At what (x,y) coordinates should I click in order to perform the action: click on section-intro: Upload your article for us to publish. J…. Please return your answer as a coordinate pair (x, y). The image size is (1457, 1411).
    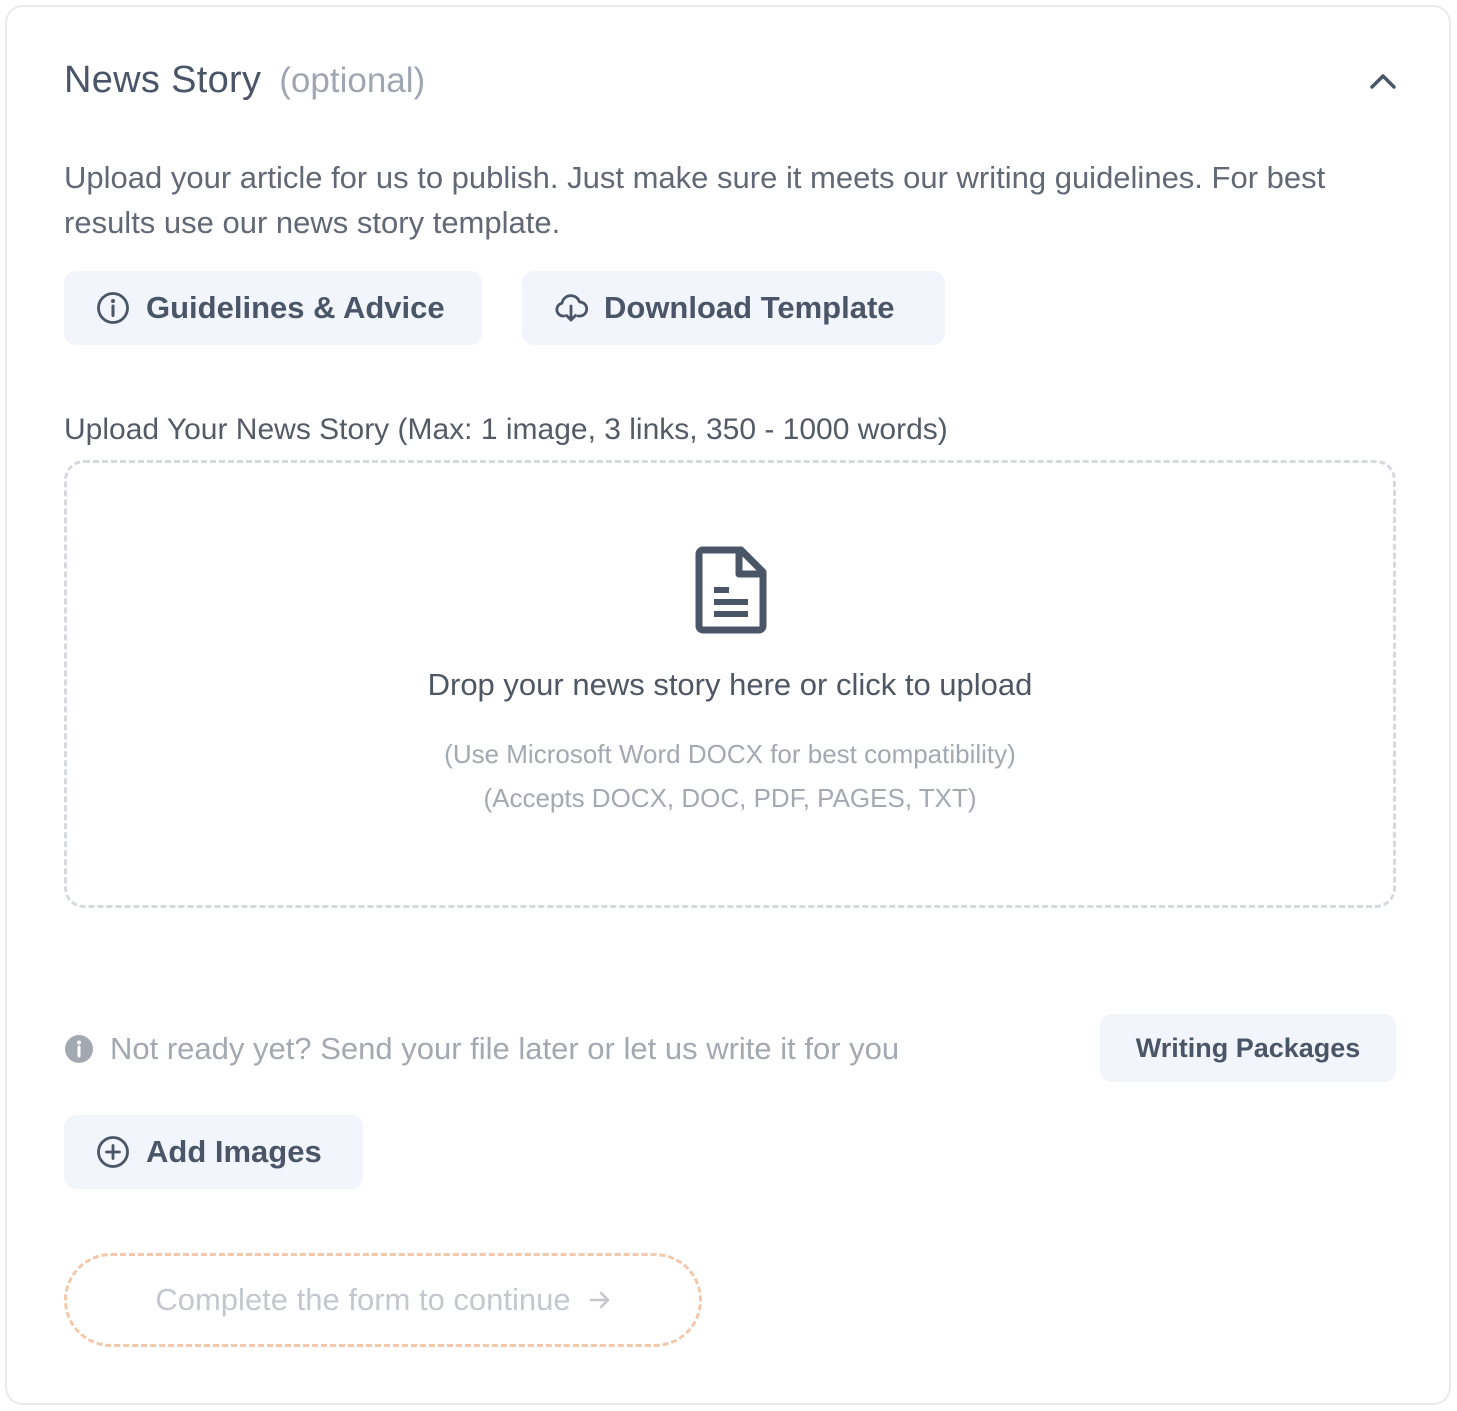
    Looking at the image, I should click on (695, 200).